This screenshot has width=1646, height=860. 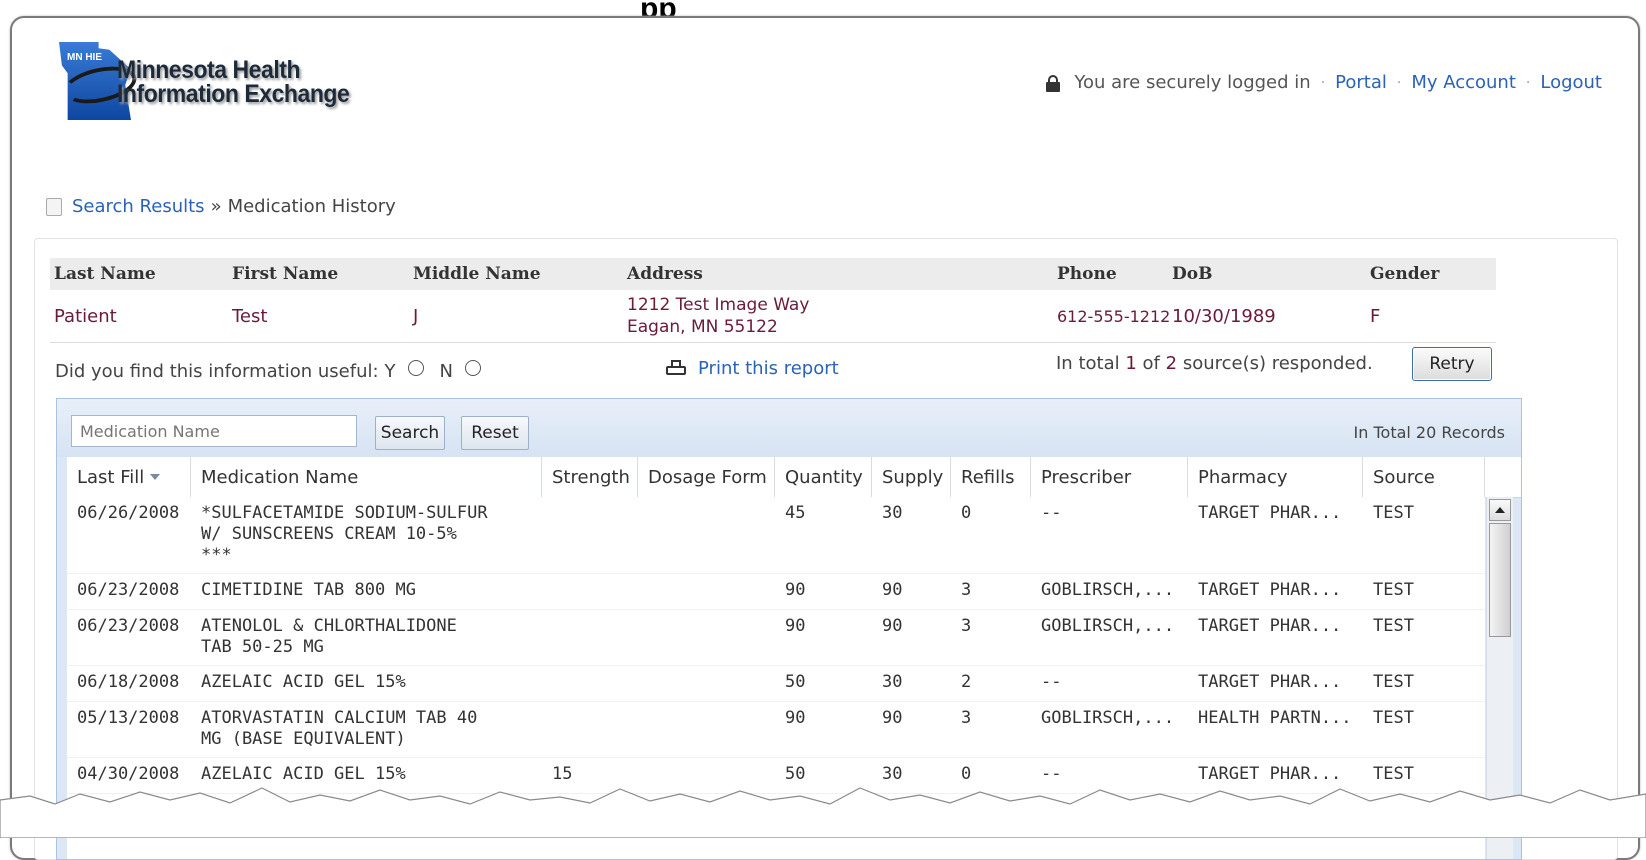 What do you see at coordinates (1571, 82) in the screenshot?
I see `logout-link: Logout` at bounding box center [1571, 82].